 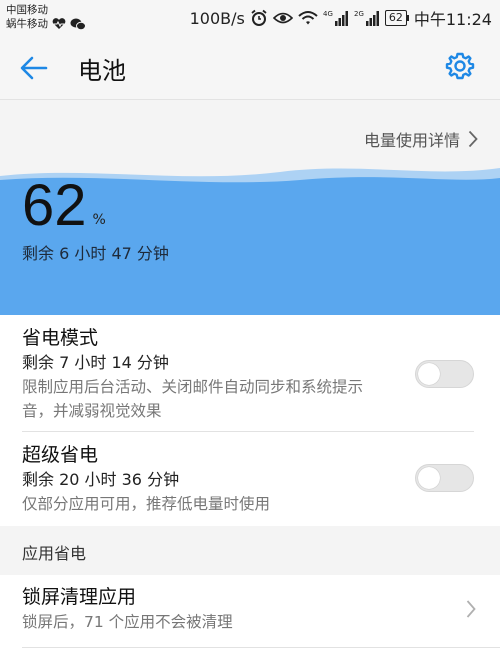 What do you see at coordinates (217, 18) in the screenshot?
I see `network-speed: 100B/s` at bounding box center [217, 18].